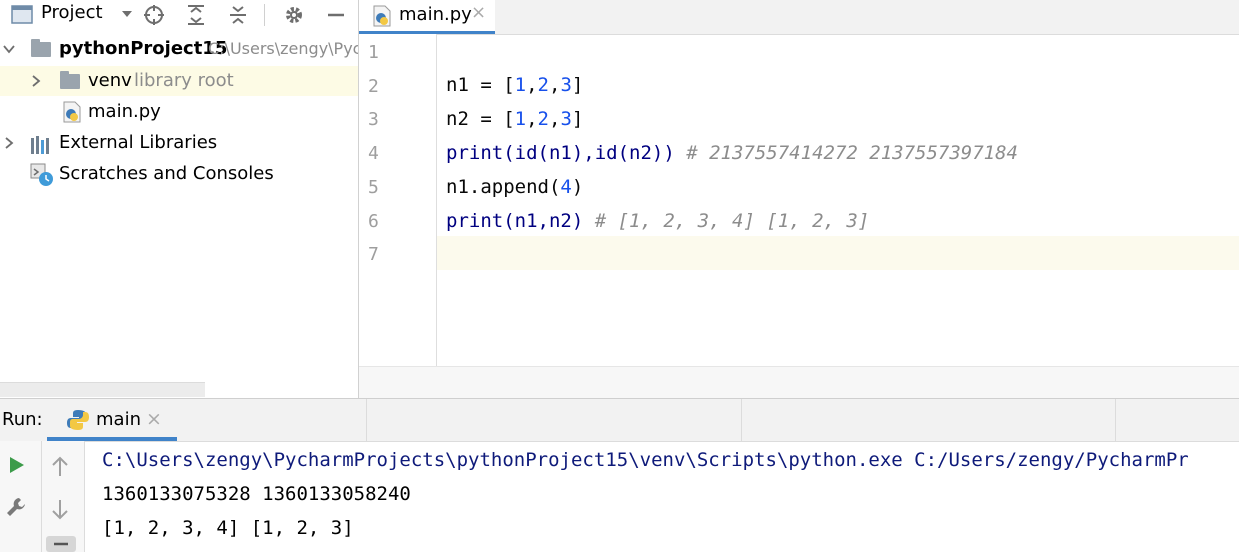  I want to click on tree-item-scratches: Scratches and Consoles, so click(179, 174).